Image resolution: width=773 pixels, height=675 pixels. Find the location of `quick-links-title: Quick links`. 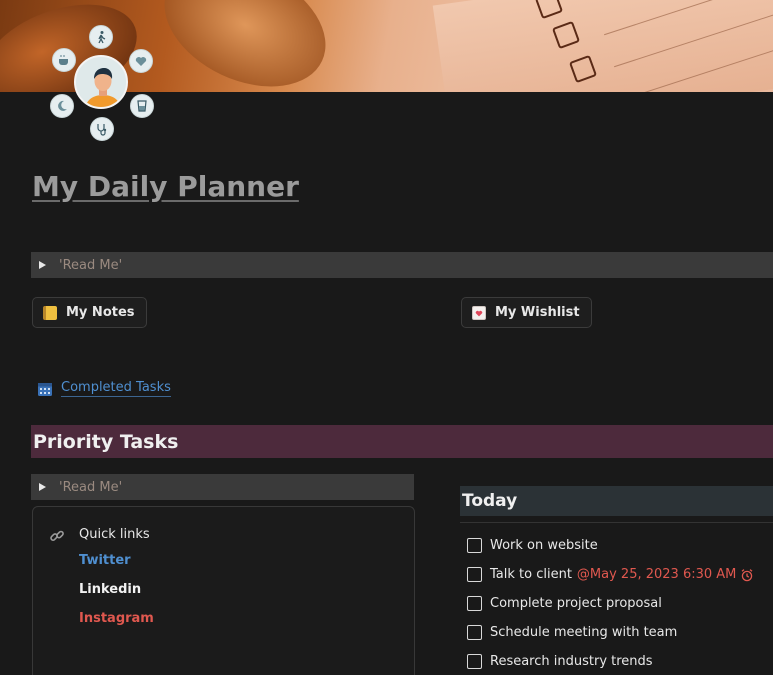

quick-links-title: Quick links is located at coordinates (114, 534).